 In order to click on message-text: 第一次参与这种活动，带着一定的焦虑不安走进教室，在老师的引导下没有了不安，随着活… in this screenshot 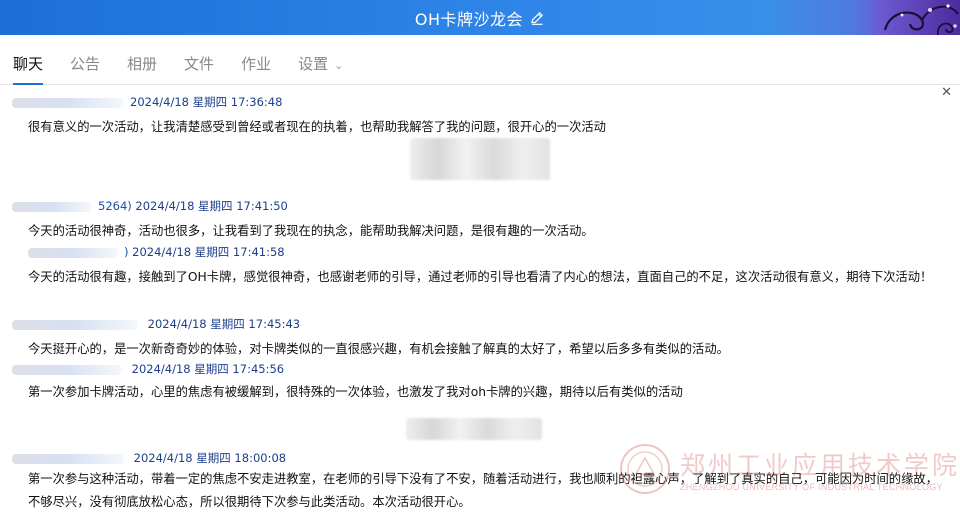, I will do `click(483, 490)`.